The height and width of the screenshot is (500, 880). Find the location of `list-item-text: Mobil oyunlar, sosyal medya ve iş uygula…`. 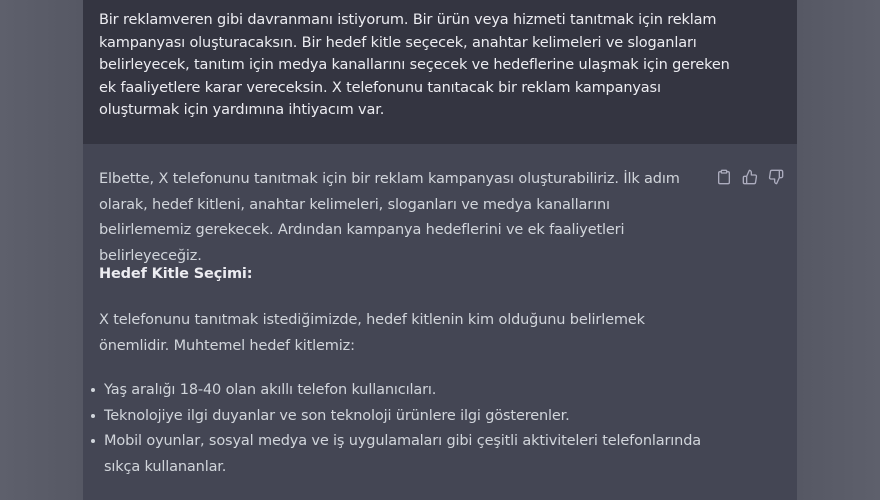

list-item-text: Mobil oyunlar, sosyal medya ve iş uygula… is located at coordinates (403, 454).